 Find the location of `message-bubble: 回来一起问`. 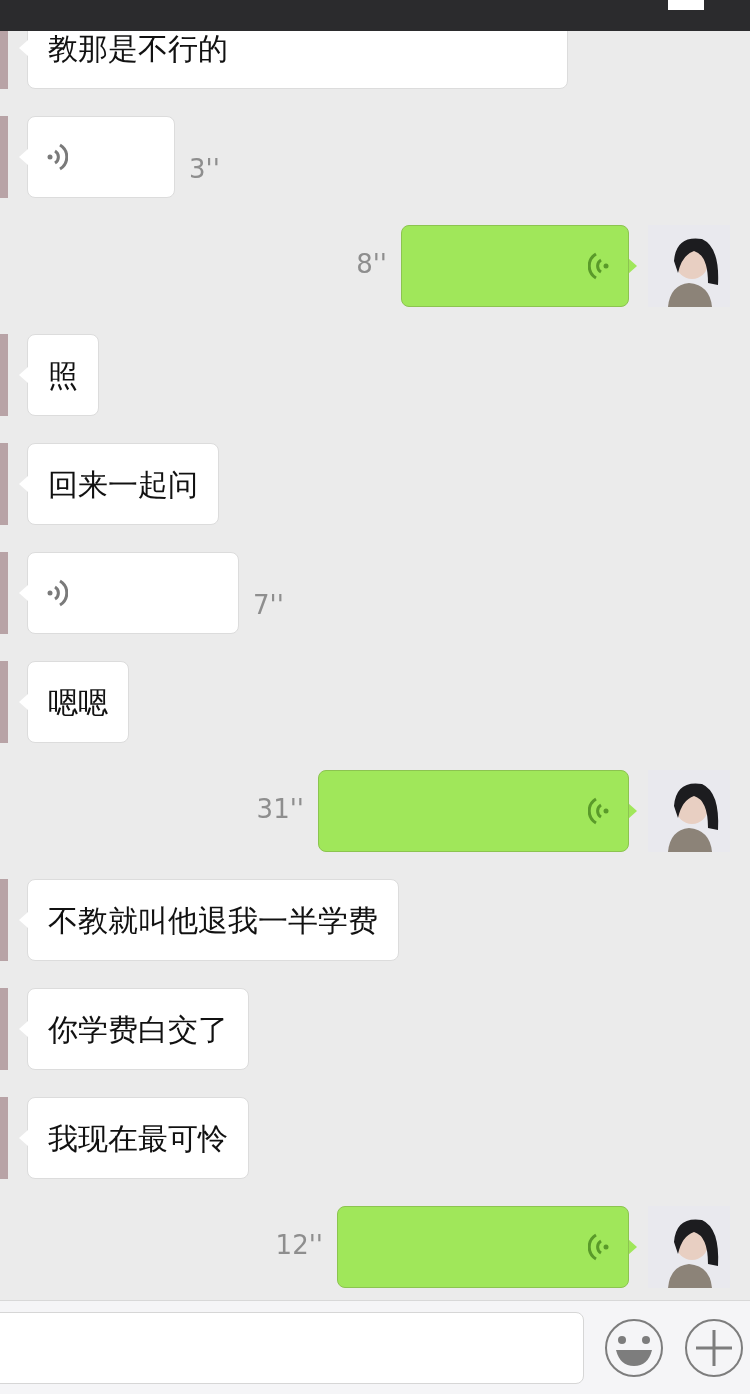

message-bubble: 回来一起问 is located at coordinates (123, 484).